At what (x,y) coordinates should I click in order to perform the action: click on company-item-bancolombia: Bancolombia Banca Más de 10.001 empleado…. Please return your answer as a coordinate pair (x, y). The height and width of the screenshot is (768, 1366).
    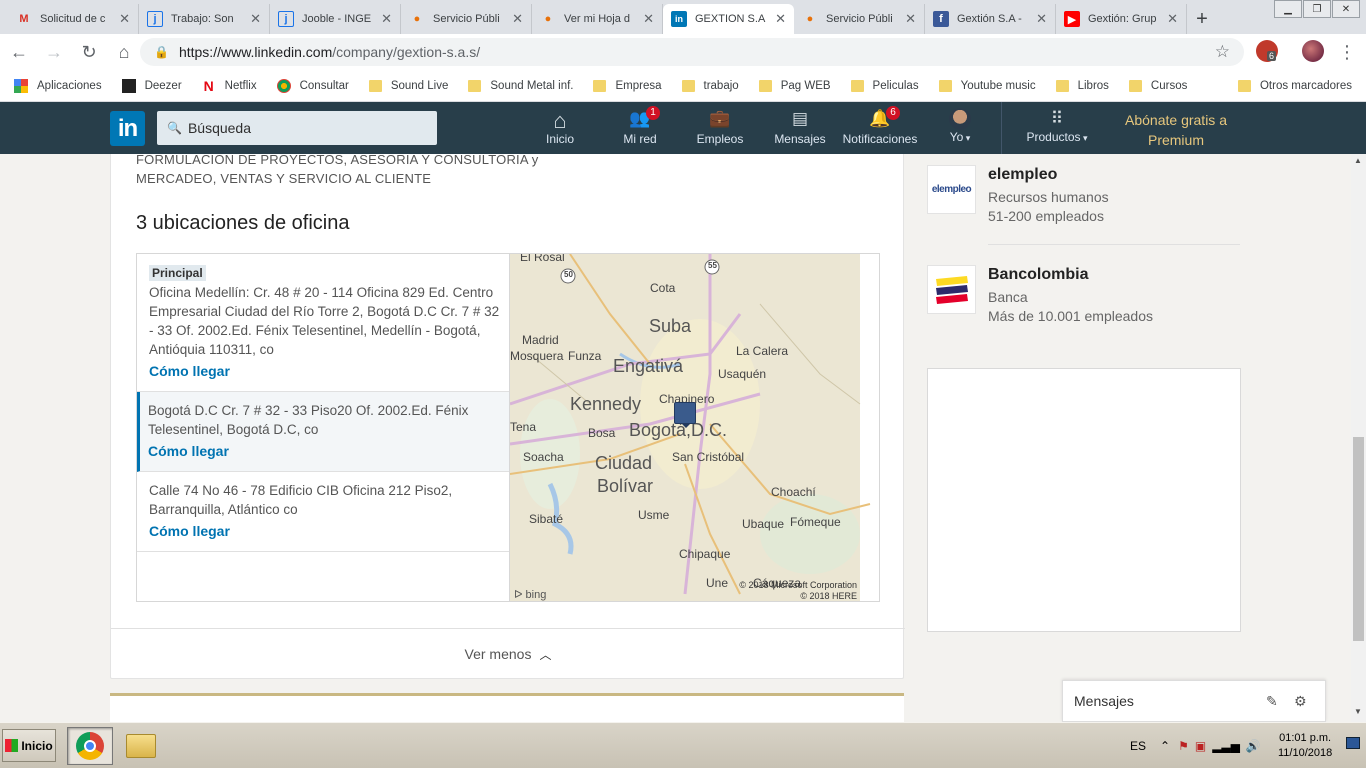
    Looking at the image, I should click on (1084, 304).